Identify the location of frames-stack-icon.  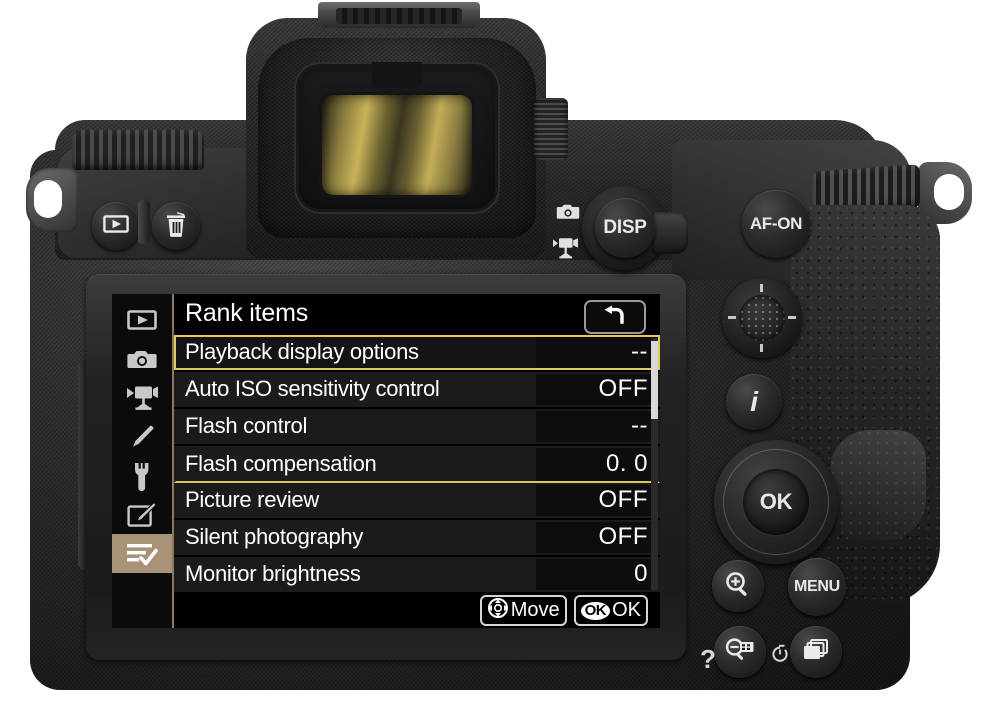
(816, 652).